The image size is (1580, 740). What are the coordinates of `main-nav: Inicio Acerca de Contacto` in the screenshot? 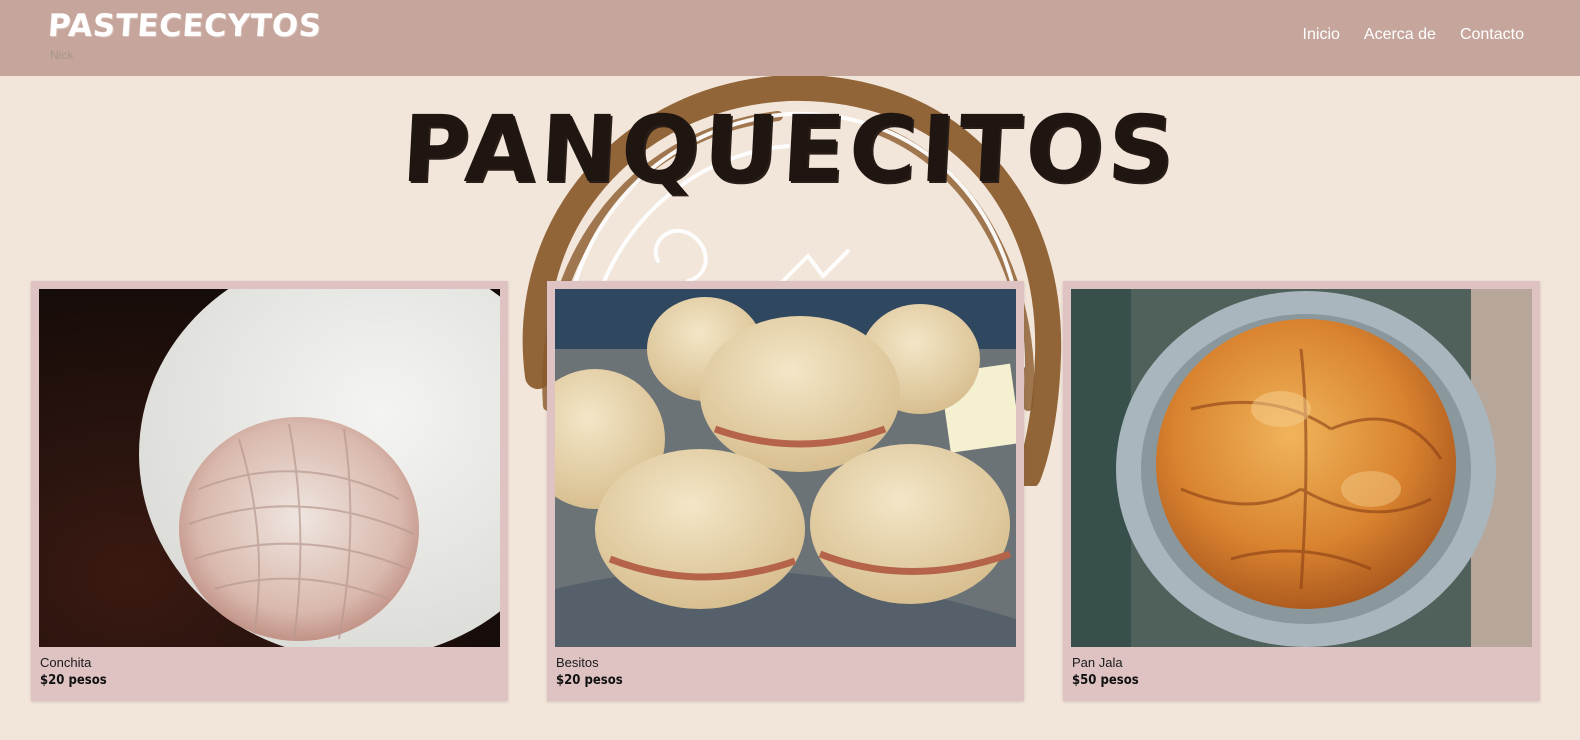 It's located at (1413, 35).